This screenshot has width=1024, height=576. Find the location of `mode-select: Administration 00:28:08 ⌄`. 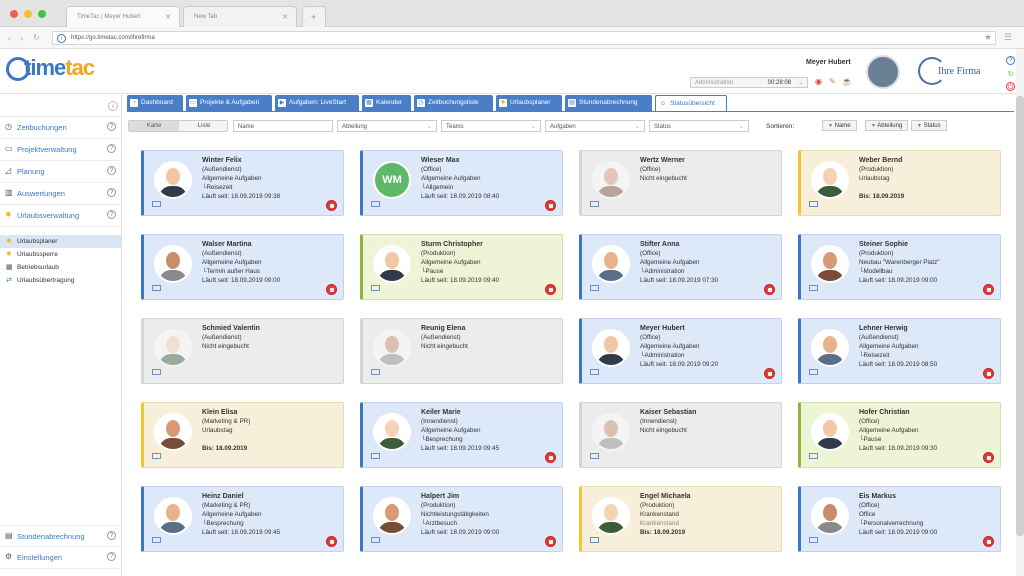

mode-select: Administration 00:28:08 ⌄ is located at coordinates (749, 82).